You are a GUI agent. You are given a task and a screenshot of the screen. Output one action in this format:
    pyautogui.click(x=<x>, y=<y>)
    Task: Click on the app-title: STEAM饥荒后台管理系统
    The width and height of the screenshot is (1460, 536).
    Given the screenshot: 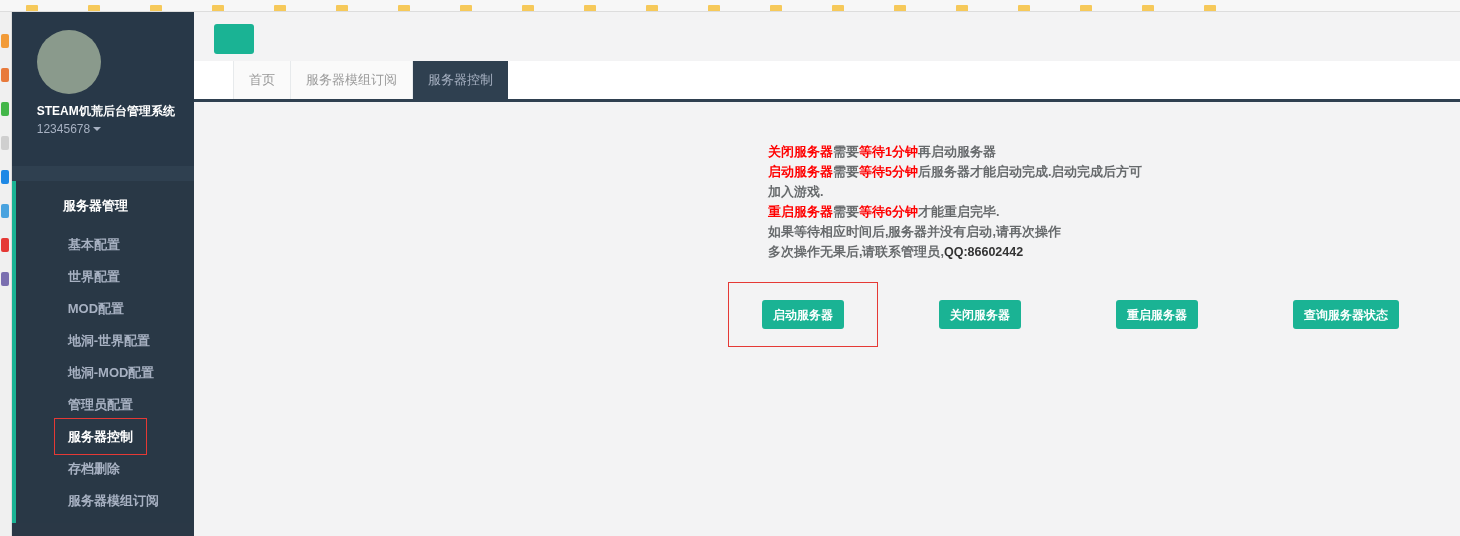 What is the action you would take?
    pyautogui.click(x=106, y=111)
    